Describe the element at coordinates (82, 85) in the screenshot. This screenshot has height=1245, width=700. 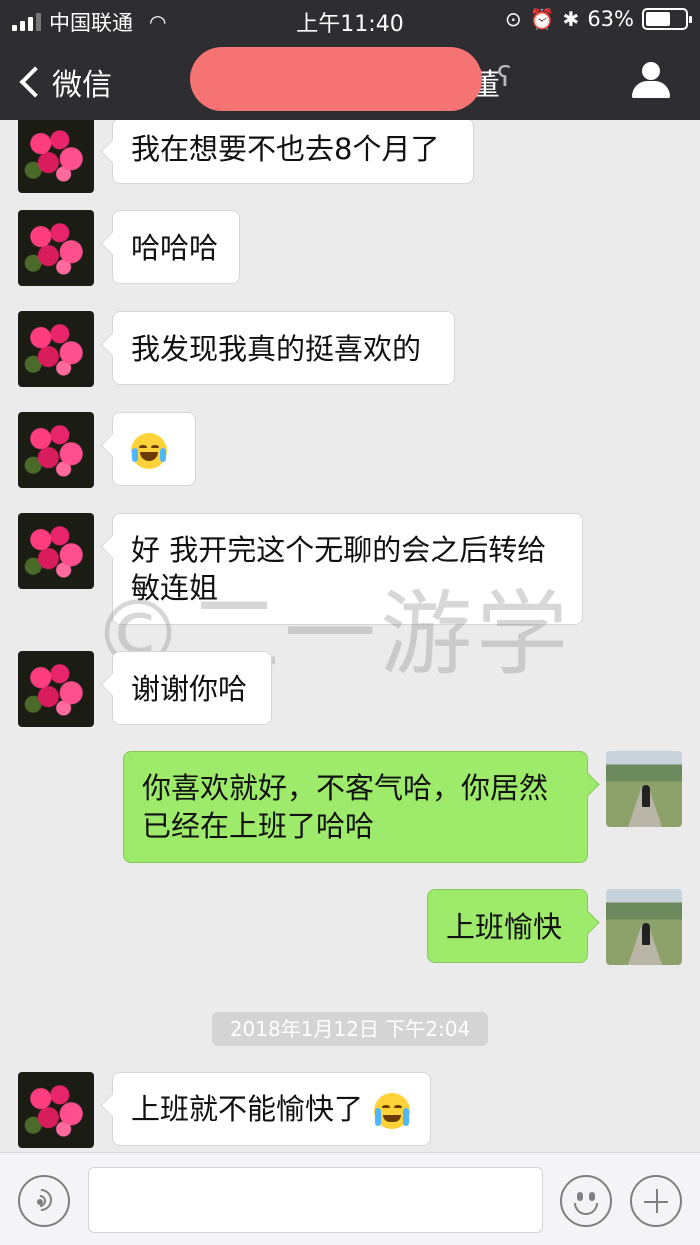
I see `back-label: 微信` at that location.